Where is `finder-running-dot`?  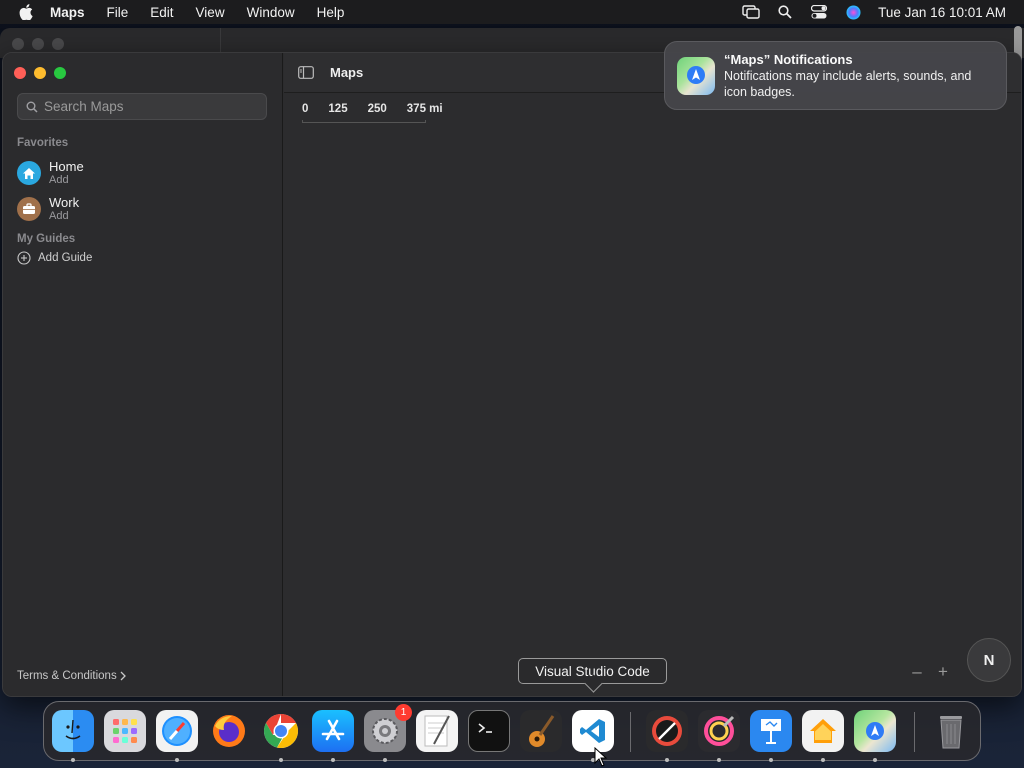
finder-running-dot is located at coordinates (73, 760).